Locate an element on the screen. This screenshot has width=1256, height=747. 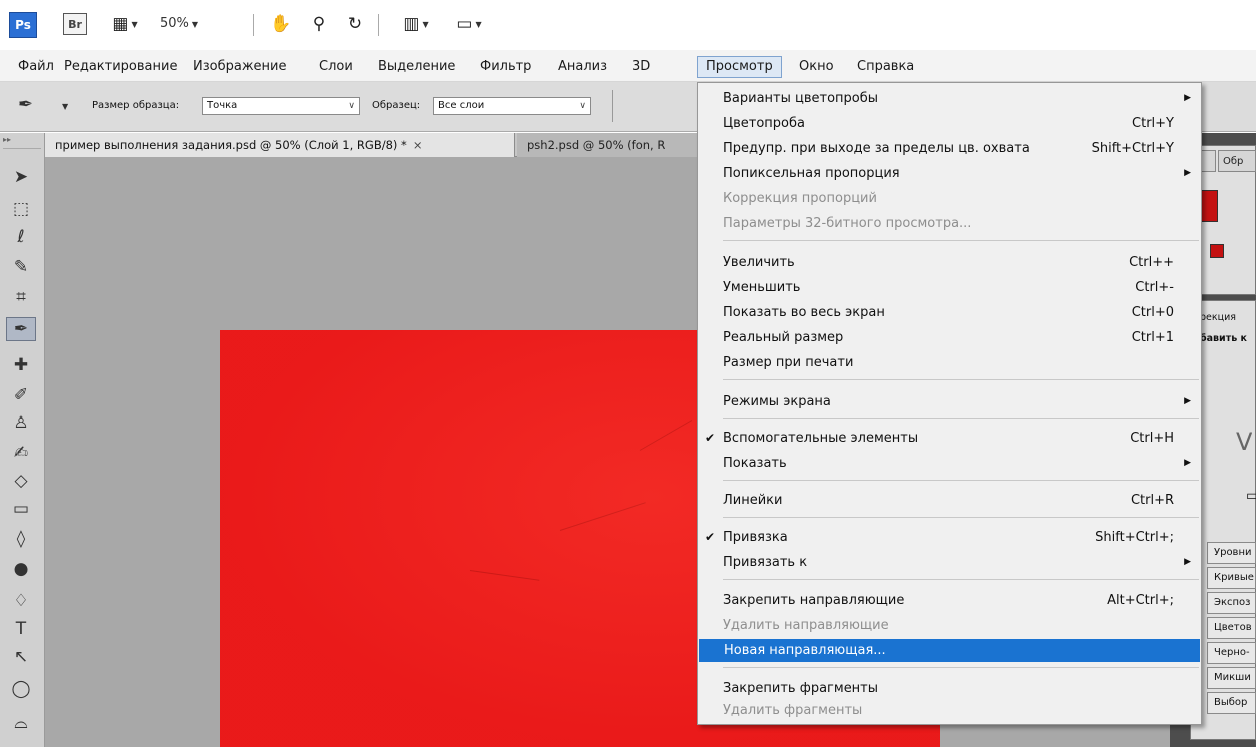
menu-layers: Слои is located at coordinates (336, 67).